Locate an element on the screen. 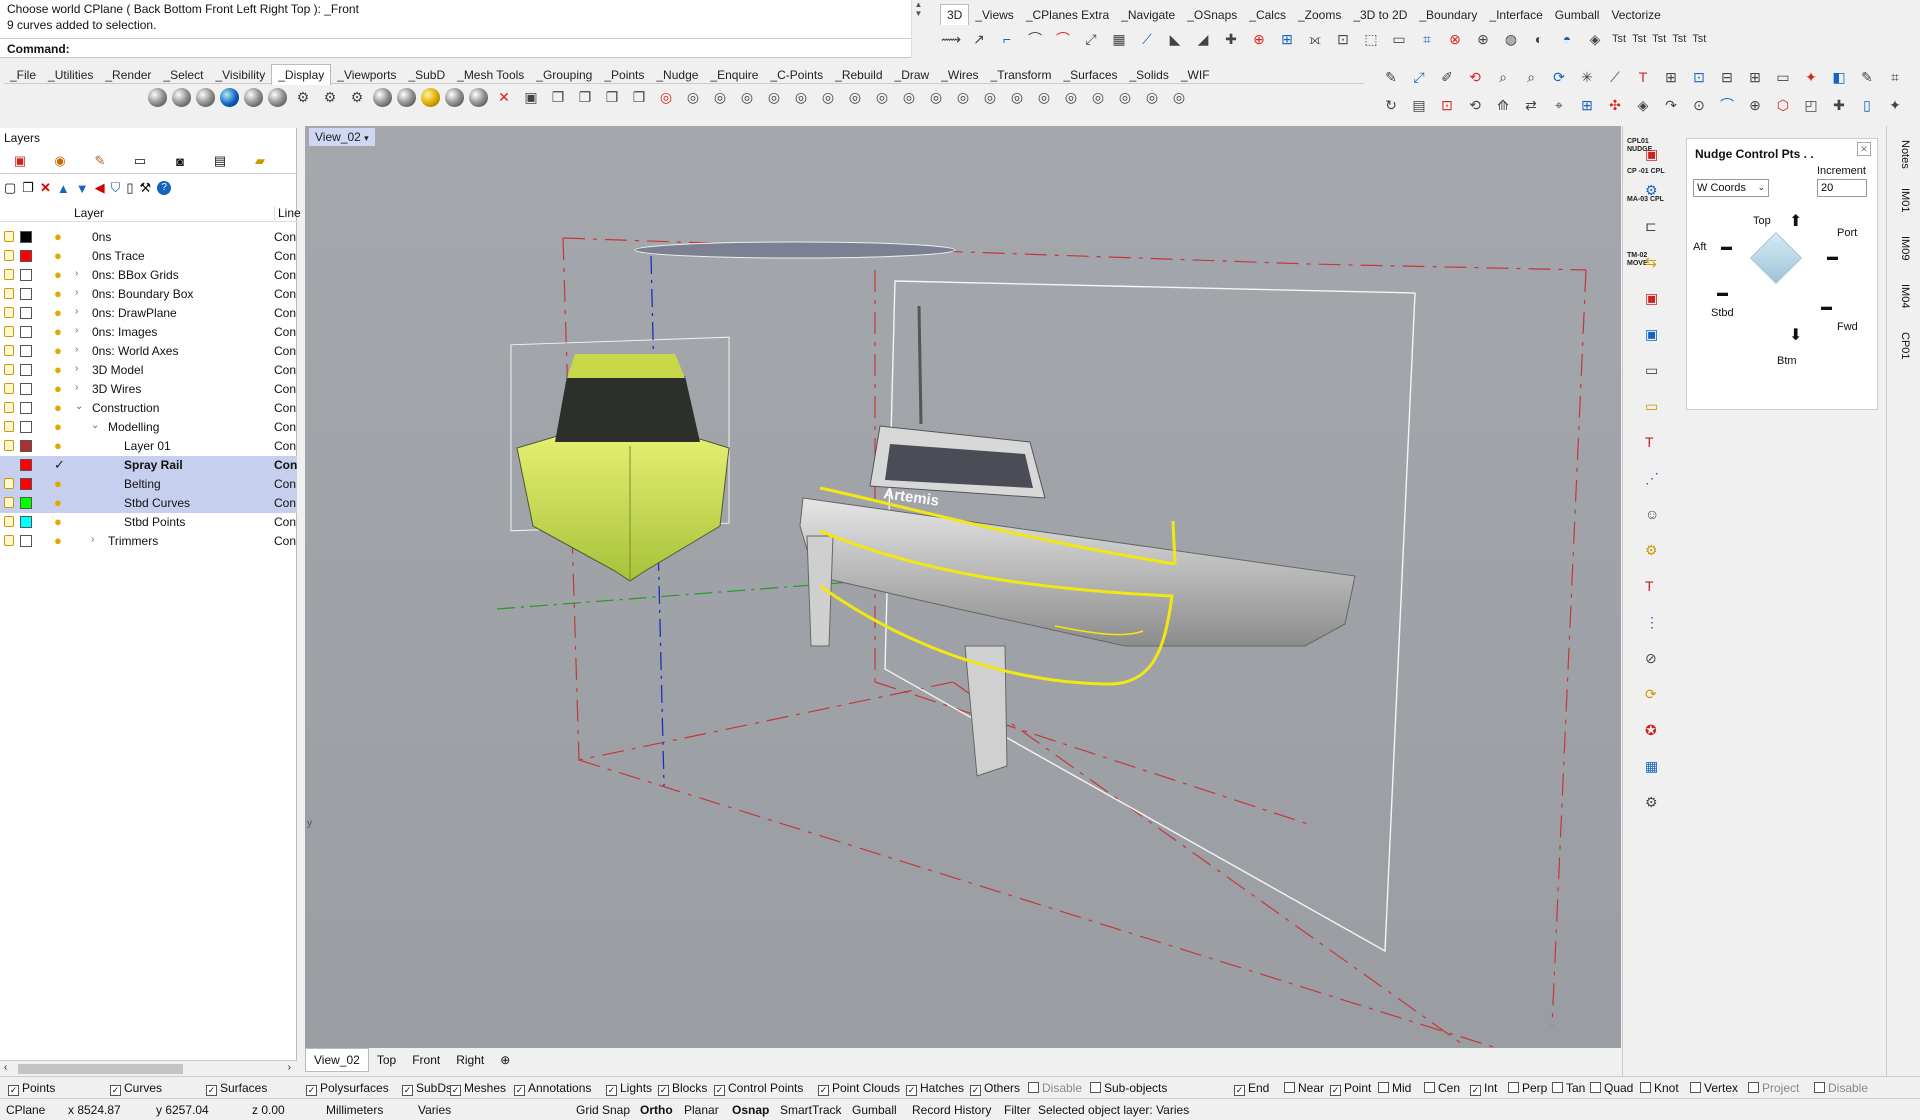 The height and width of the screenshot is (1120, 1920). main-tab: _WIF is located at coordinates (1195, 75).